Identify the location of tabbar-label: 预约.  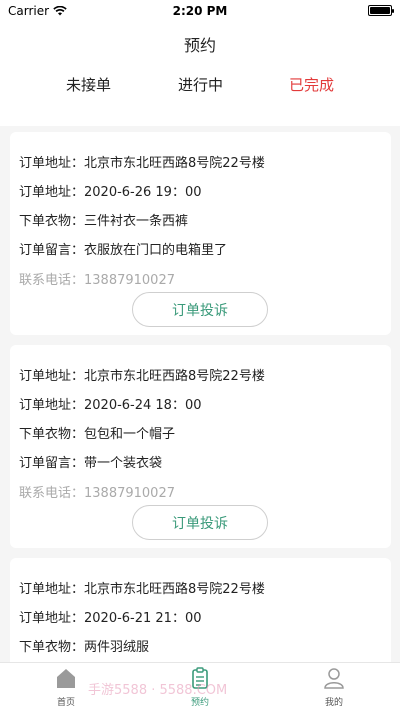
(199, 703).